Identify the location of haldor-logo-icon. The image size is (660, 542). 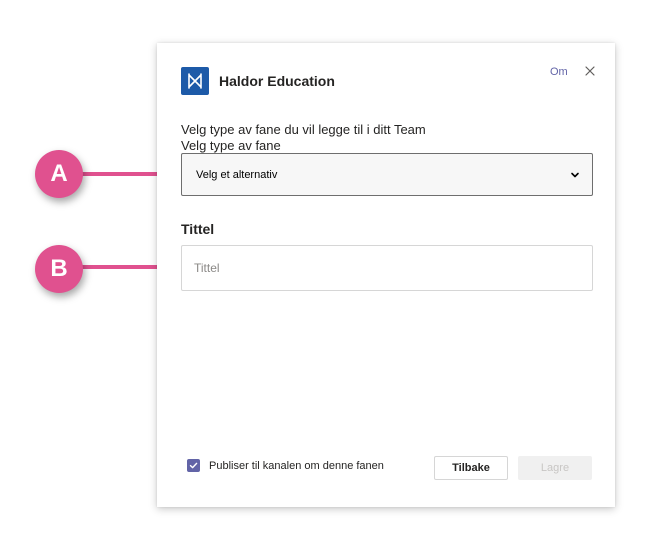
(195, 81).